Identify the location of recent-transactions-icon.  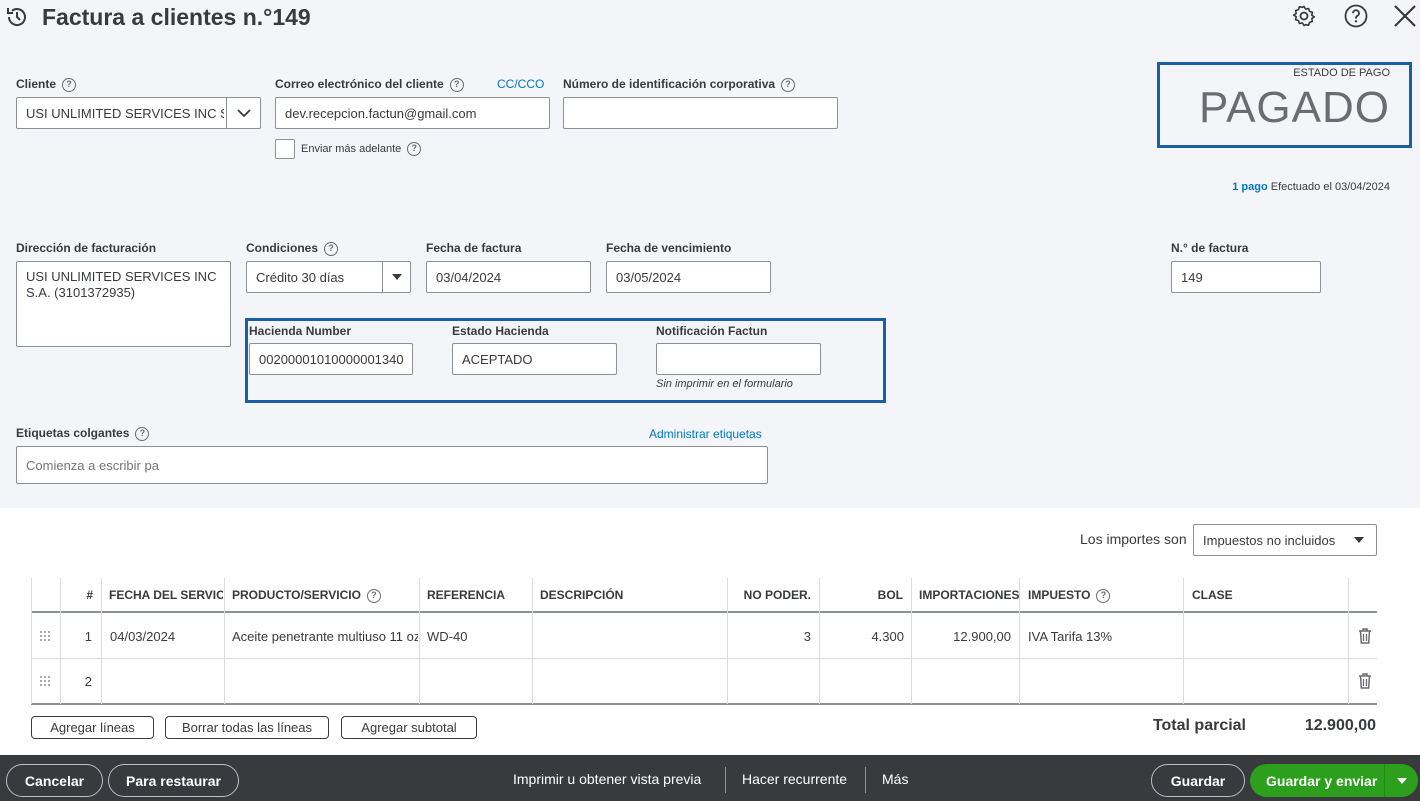
(17, 17).